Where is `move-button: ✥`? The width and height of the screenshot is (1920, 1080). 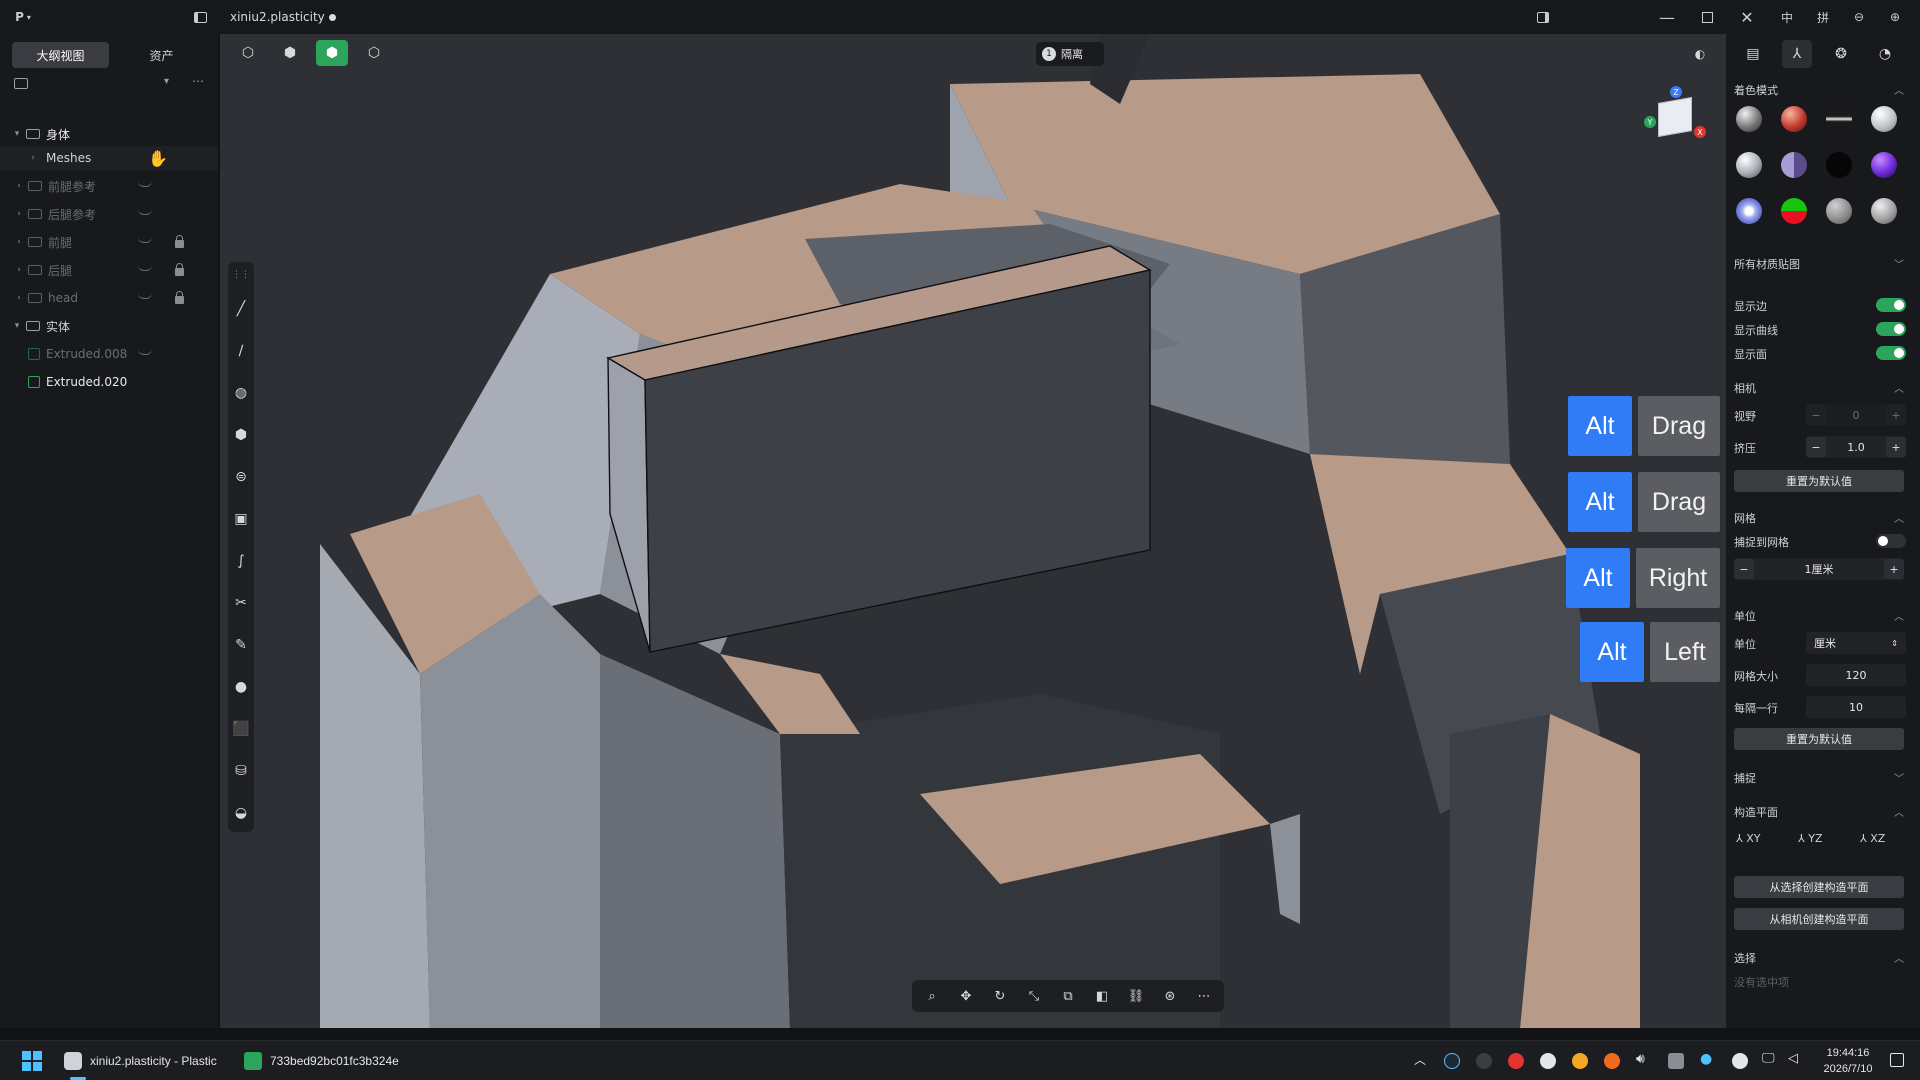 move-button: ✥ is located at coordinates (966, 996).